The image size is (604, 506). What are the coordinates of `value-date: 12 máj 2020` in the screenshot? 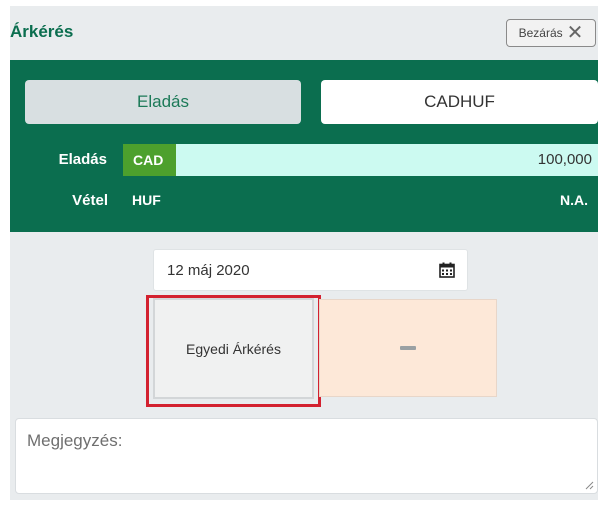 It's located at (208, 270).